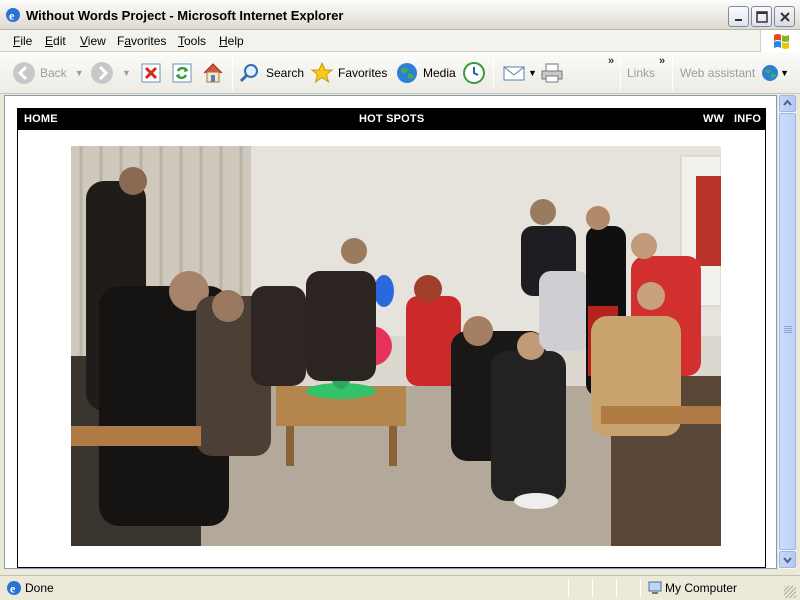 The image size is (800, 600). I want to click on print-icon, so click(552, 73).